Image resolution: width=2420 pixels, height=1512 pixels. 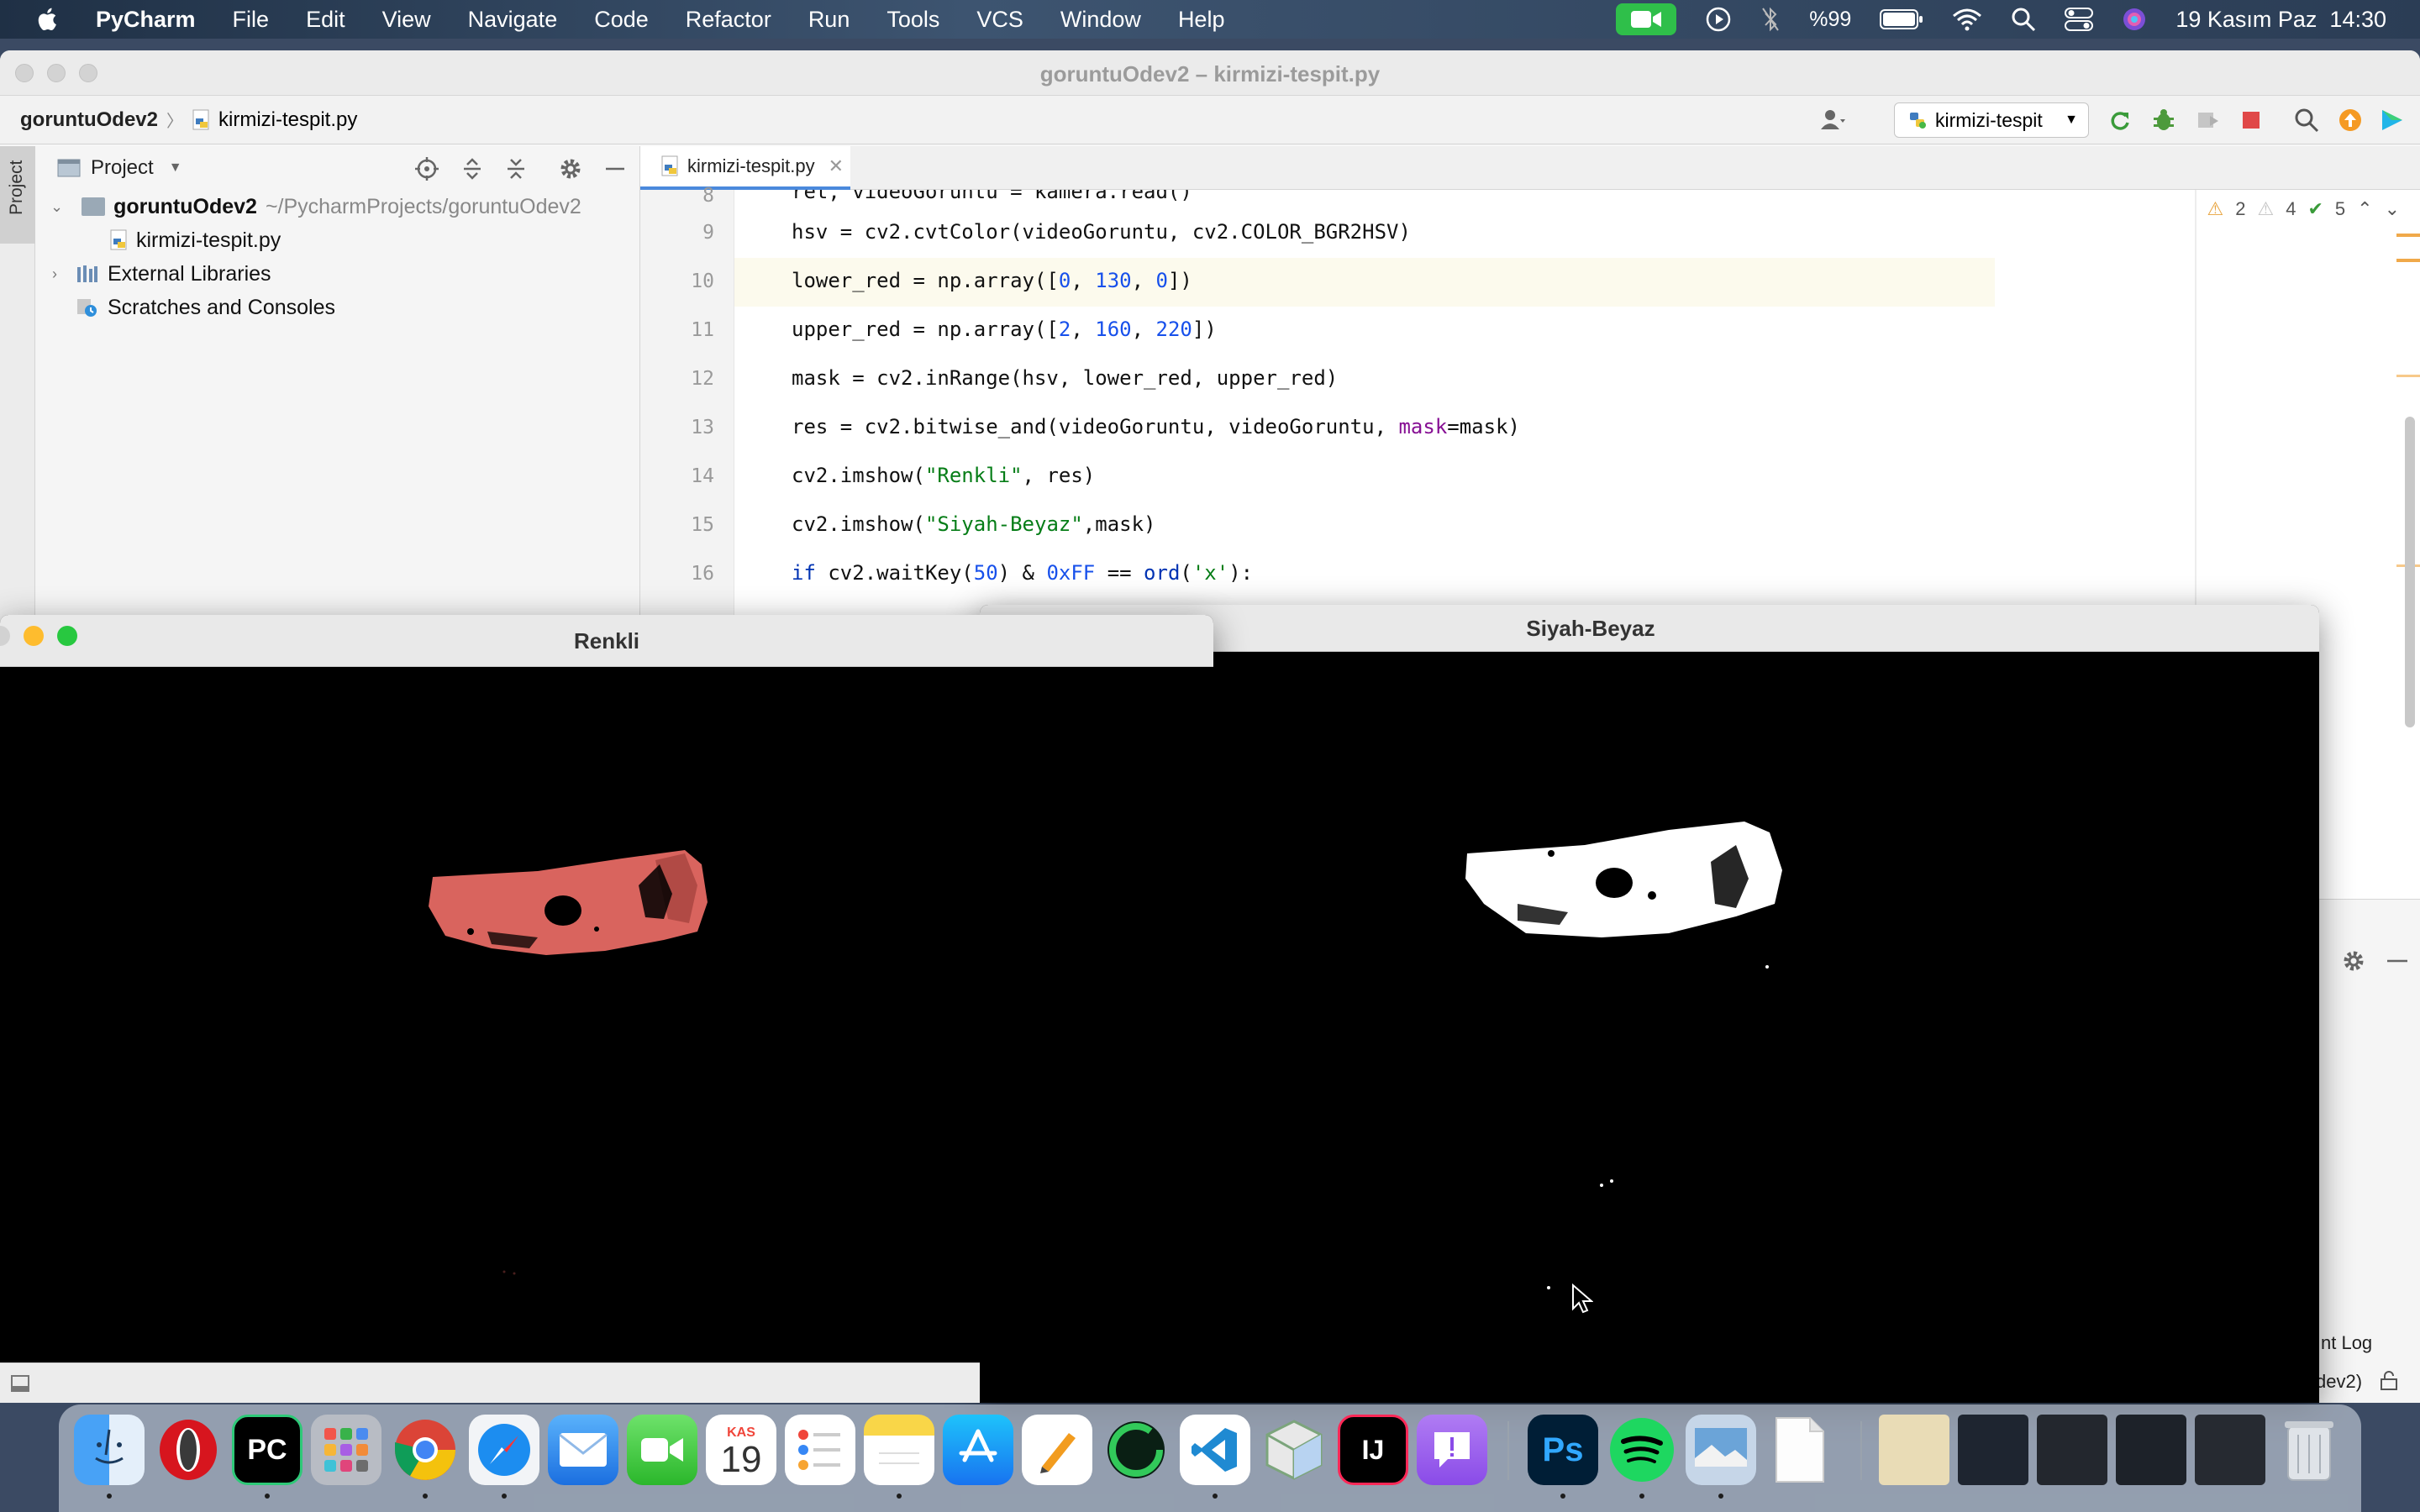 I want to click on dock-photoshop-icon: Ps, so click(x=1563, y=1450).